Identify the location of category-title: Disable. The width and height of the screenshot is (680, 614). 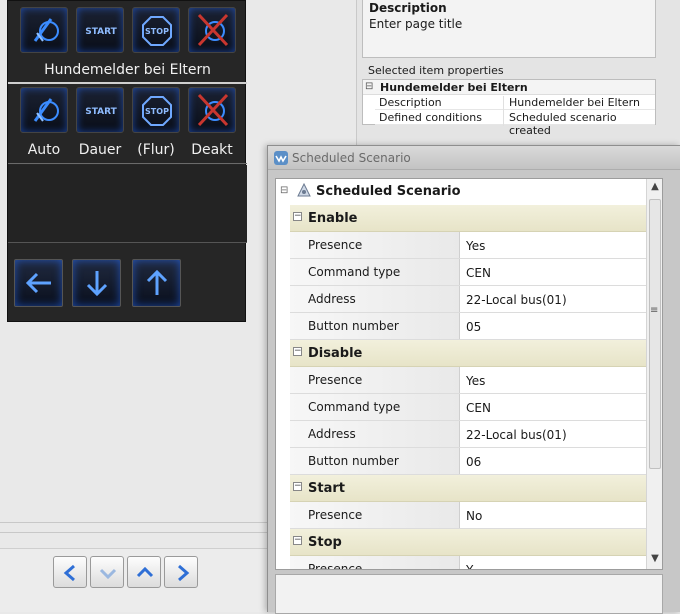
(335, 353).